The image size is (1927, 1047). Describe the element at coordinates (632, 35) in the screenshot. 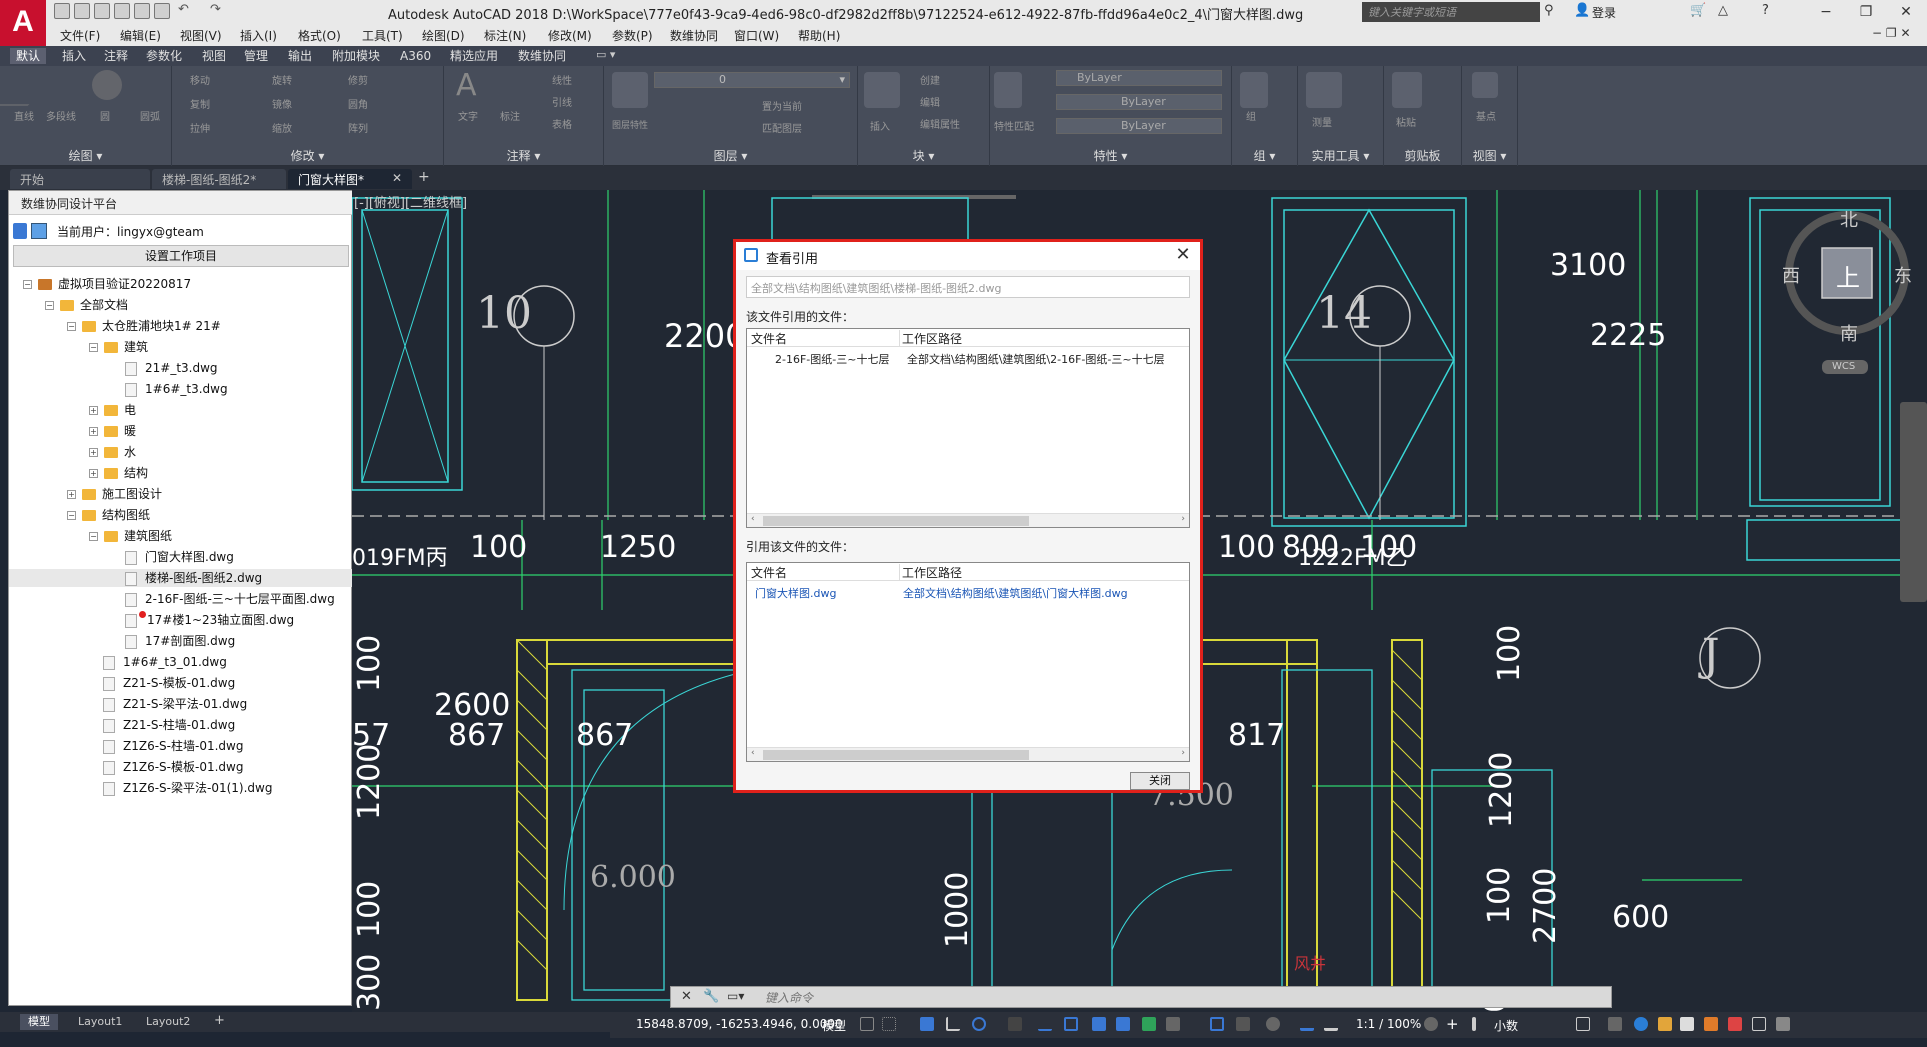

I see `menu-parametric: 参数(P)` at that location.